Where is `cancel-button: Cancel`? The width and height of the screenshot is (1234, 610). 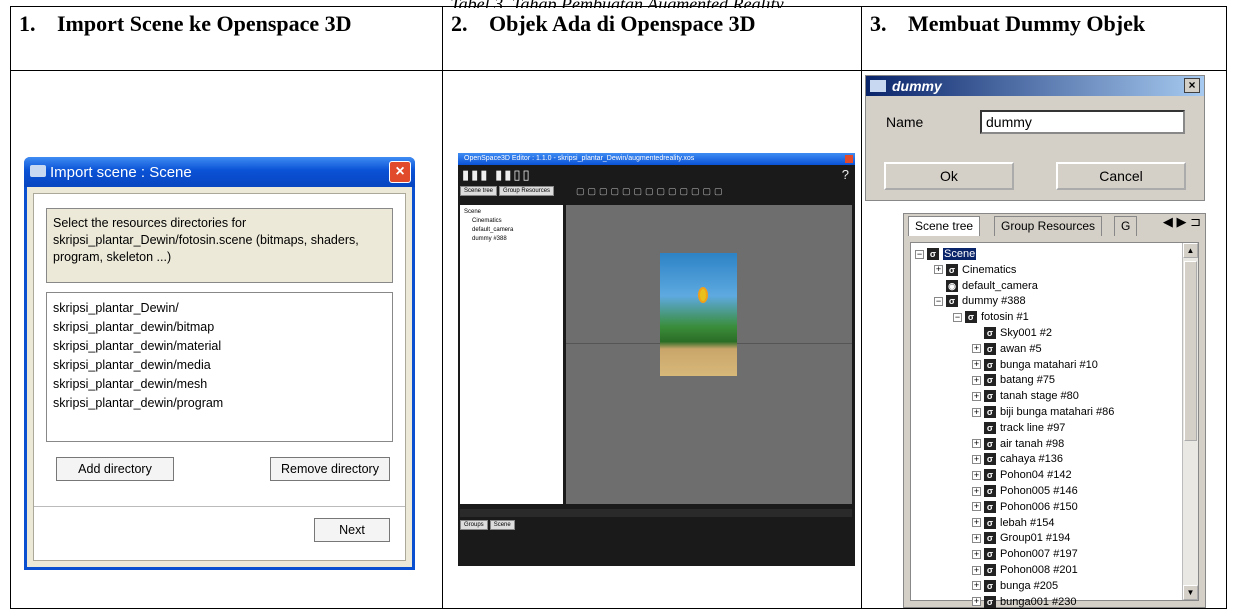 cancel-button: Cancel is located at coordinates (1121, 176).